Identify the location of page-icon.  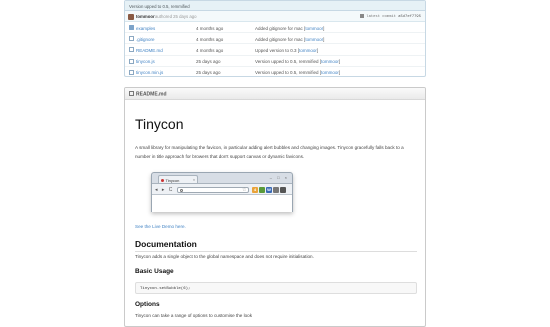
(181, 190).